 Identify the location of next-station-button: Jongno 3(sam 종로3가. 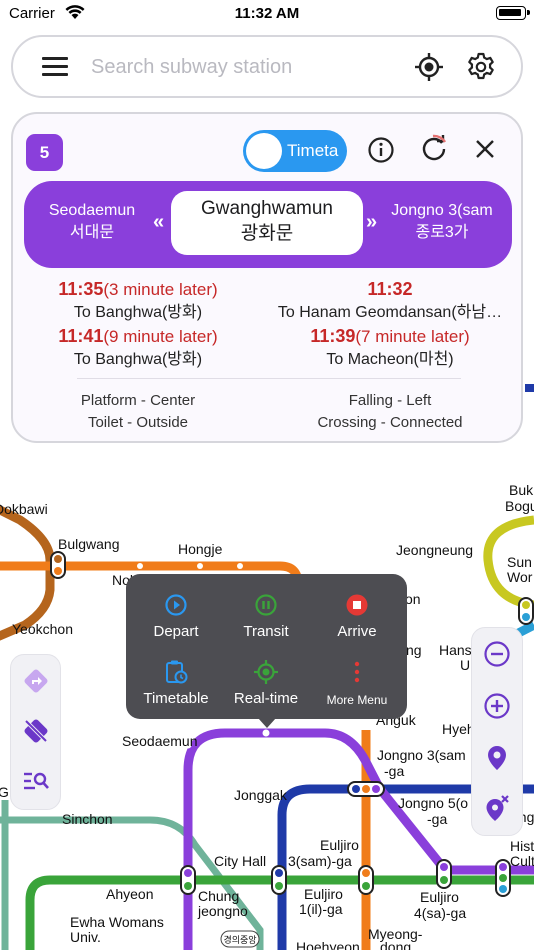
(442, 223).